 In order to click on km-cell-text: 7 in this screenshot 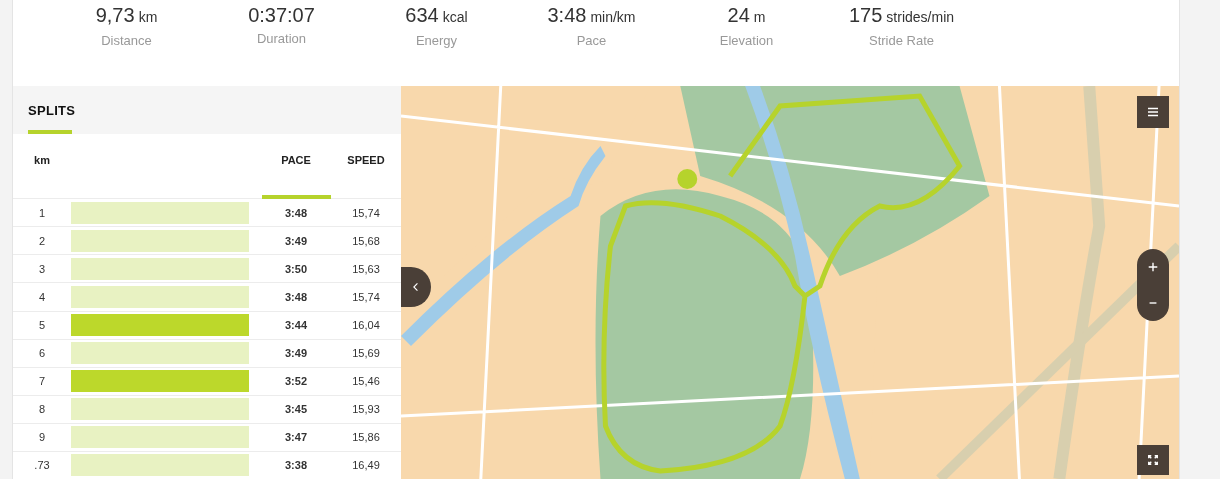, I will do `click(42, 381)`.